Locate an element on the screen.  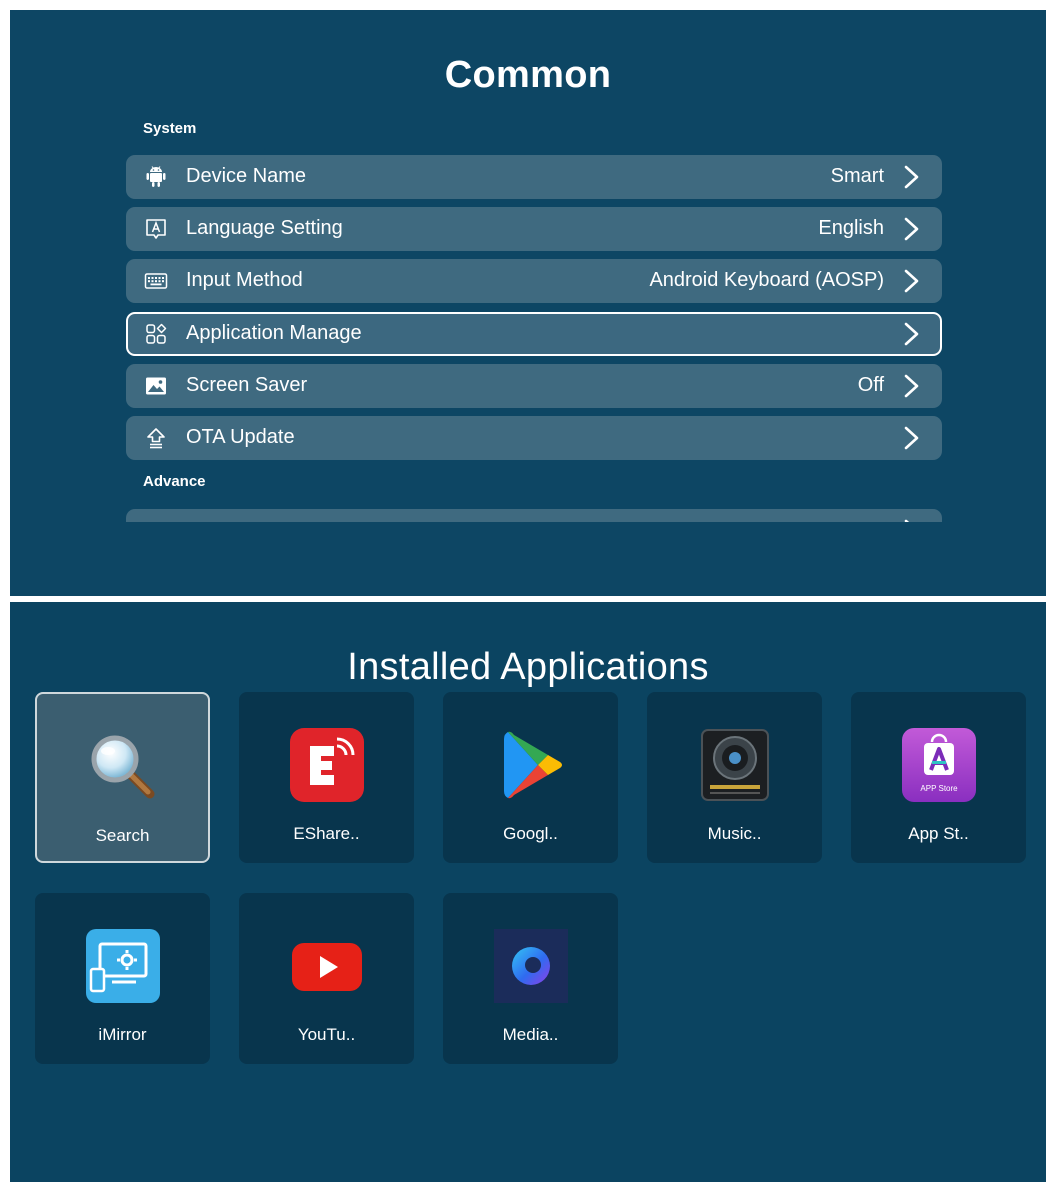
app-name: EShare.. is located at coordinates (326, 833).